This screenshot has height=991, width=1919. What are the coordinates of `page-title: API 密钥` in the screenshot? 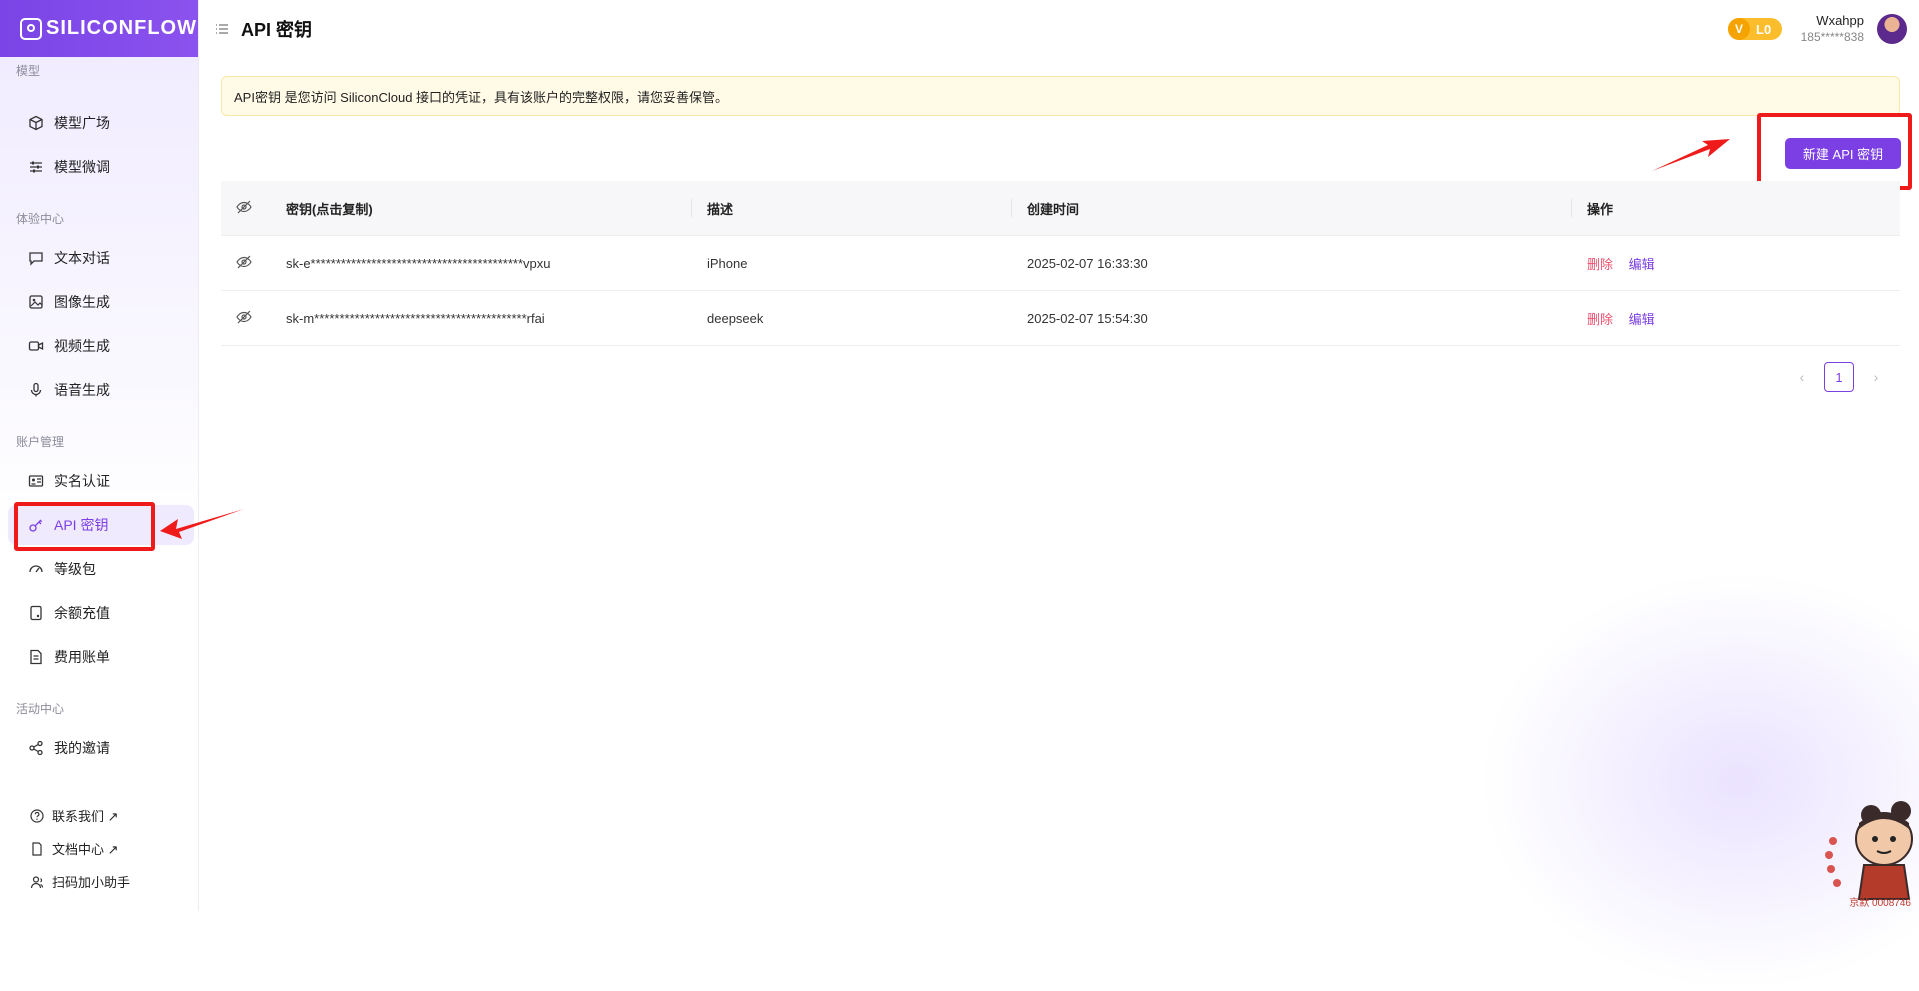 It's located at (277, 29).